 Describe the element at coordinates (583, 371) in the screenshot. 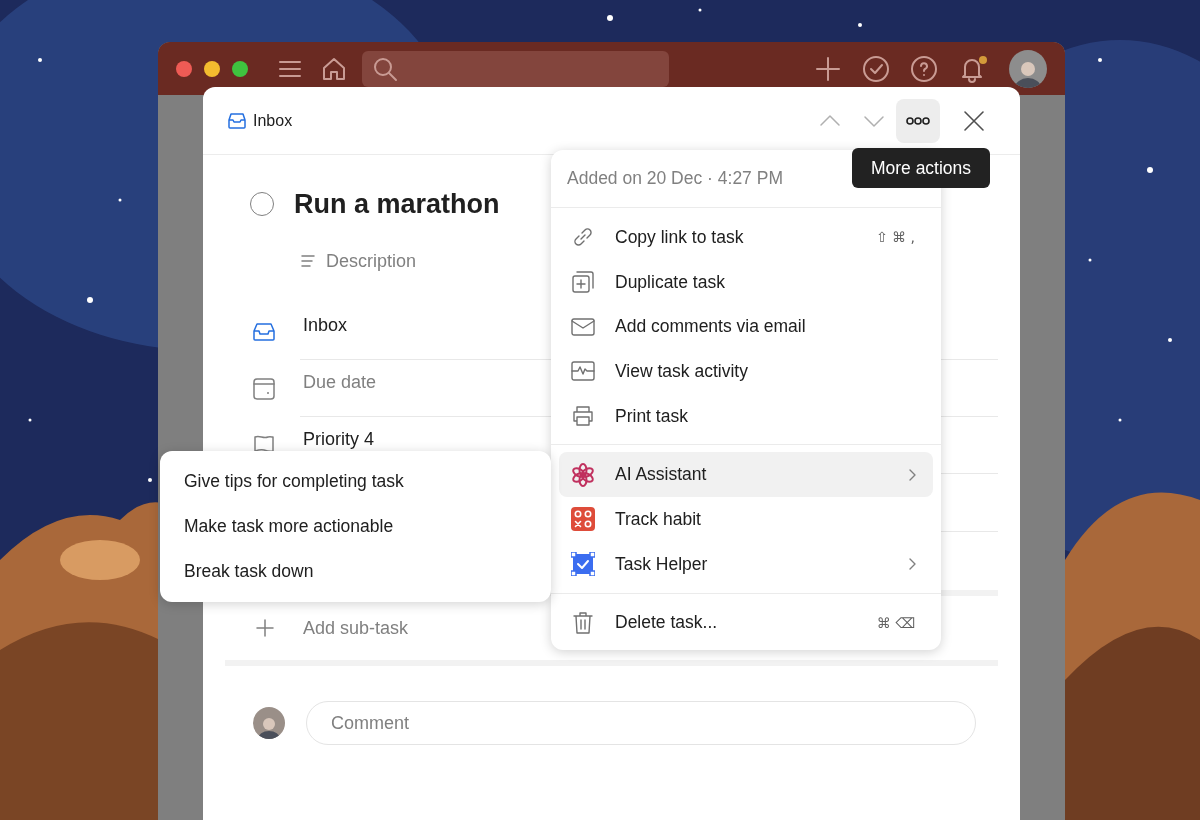

I see `activity-icon` at that location.